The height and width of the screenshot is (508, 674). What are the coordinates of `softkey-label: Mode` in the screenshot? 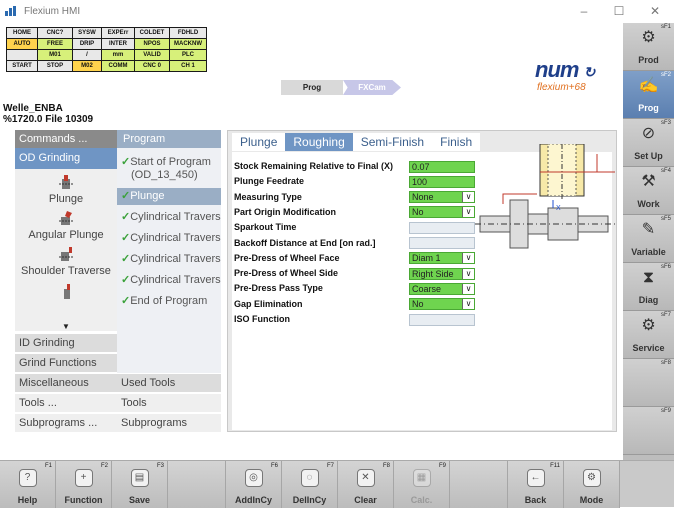 It's located at (591, 500).